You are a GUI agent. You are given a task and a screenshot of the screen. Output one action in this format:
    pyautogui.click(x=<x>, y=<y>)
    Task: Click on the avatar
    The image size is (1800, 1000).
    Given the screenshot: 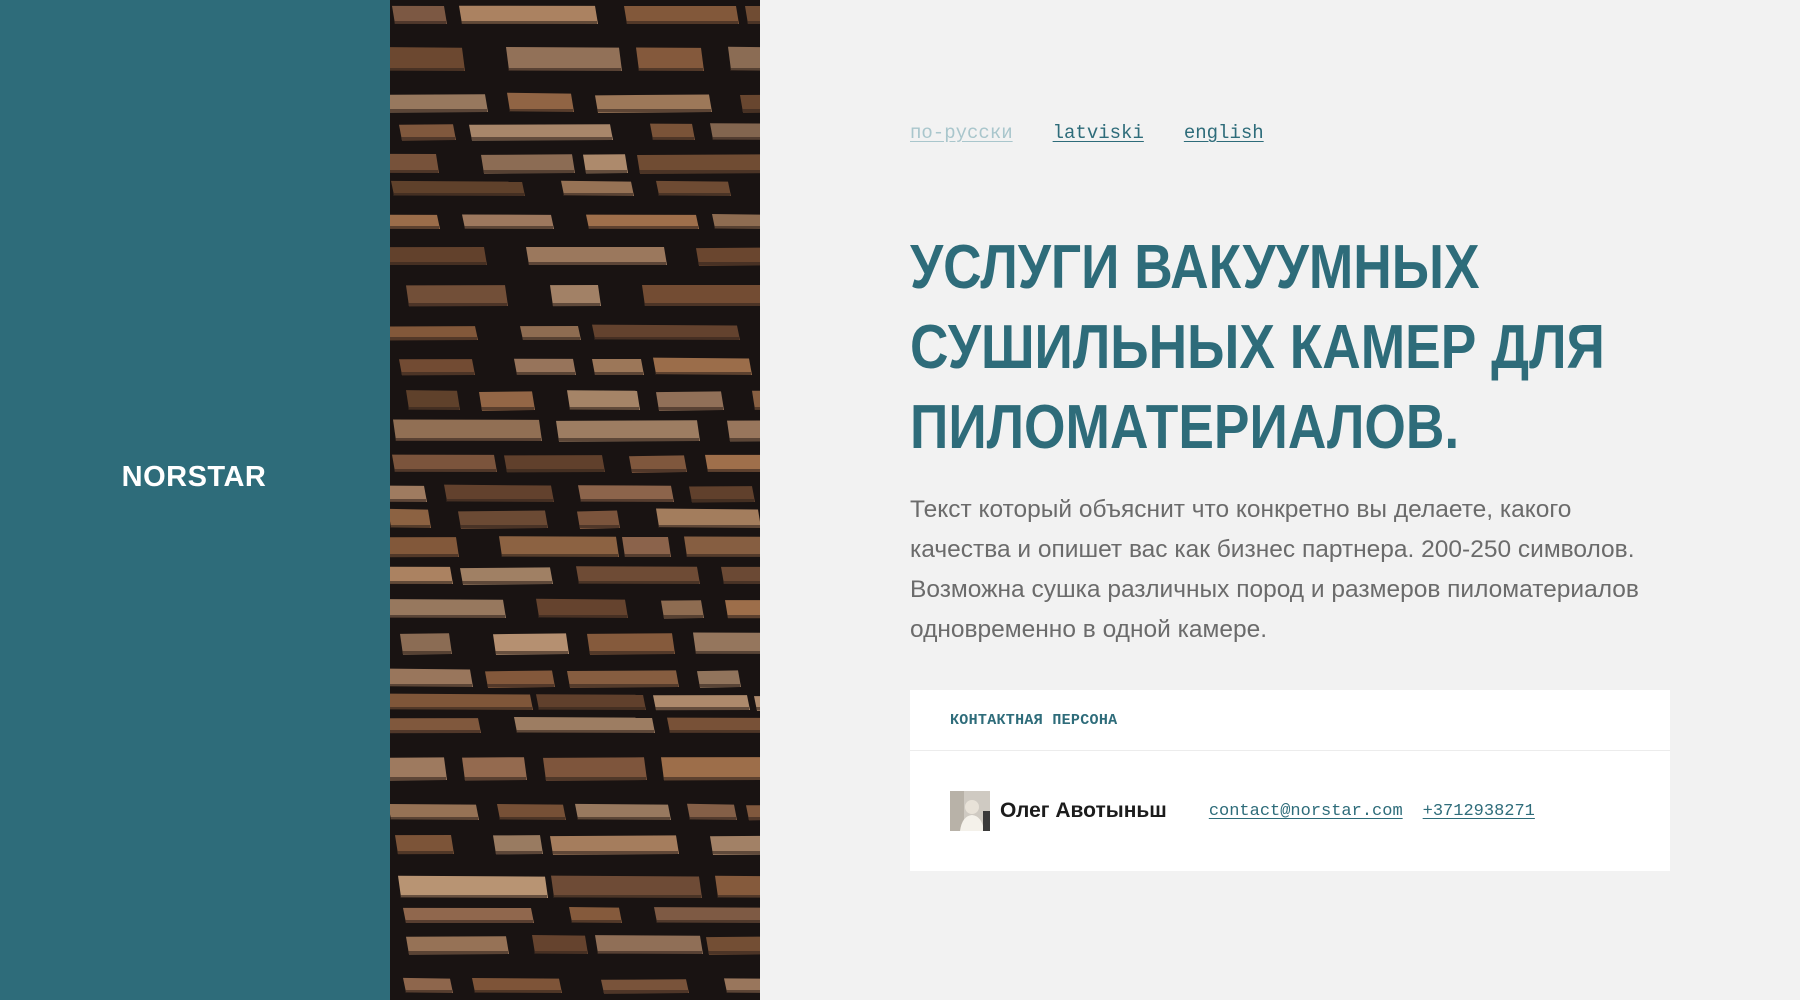 What is the action you would take?
    pyautogui.click(x=970, y=811)
    